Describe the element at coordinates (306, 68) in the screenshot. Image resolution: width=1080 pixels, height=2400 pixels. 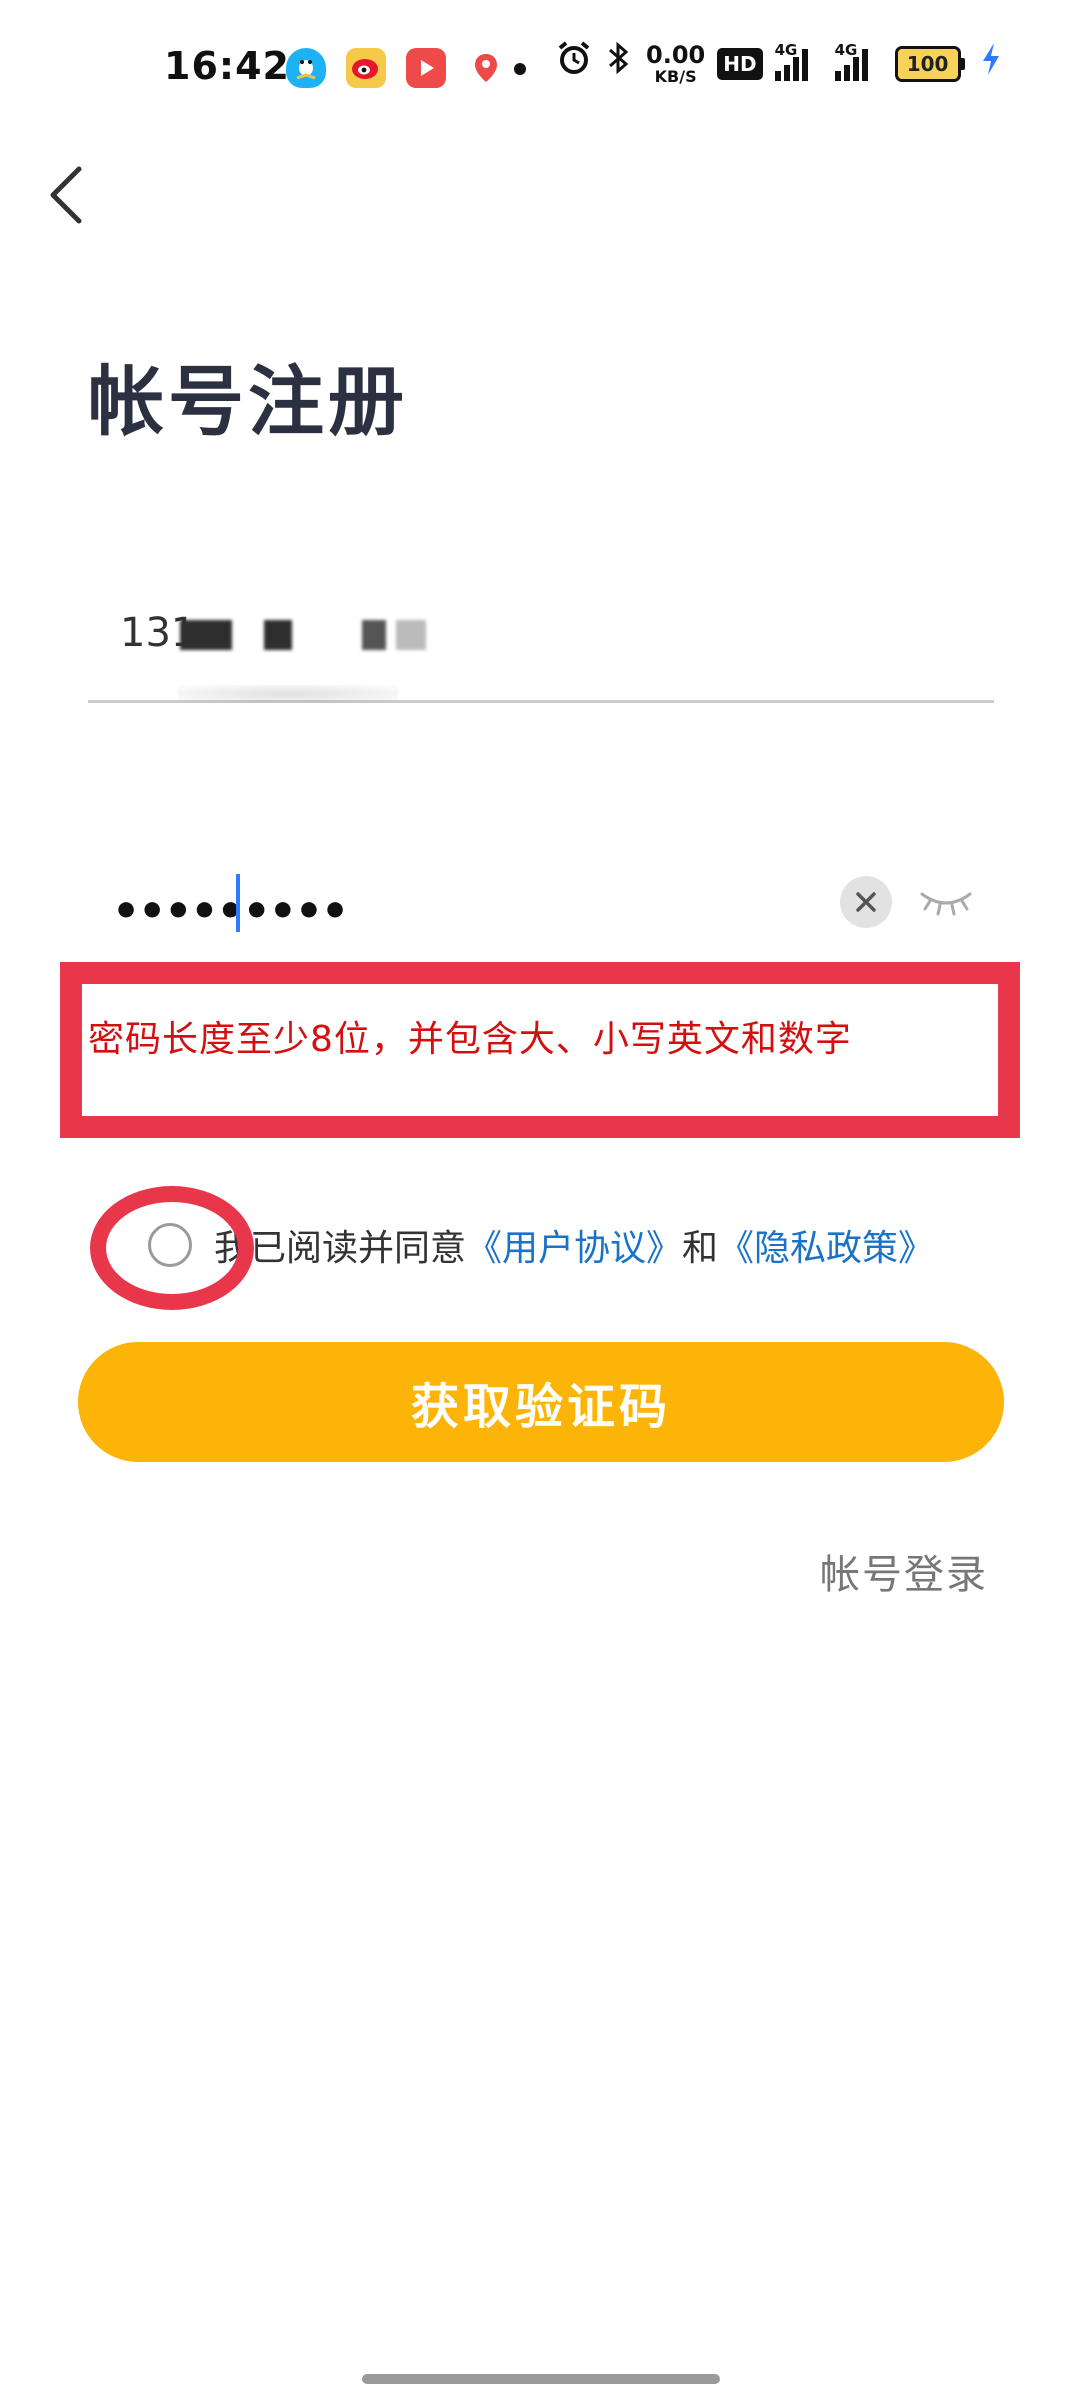
I see `qq-icon` at that location.